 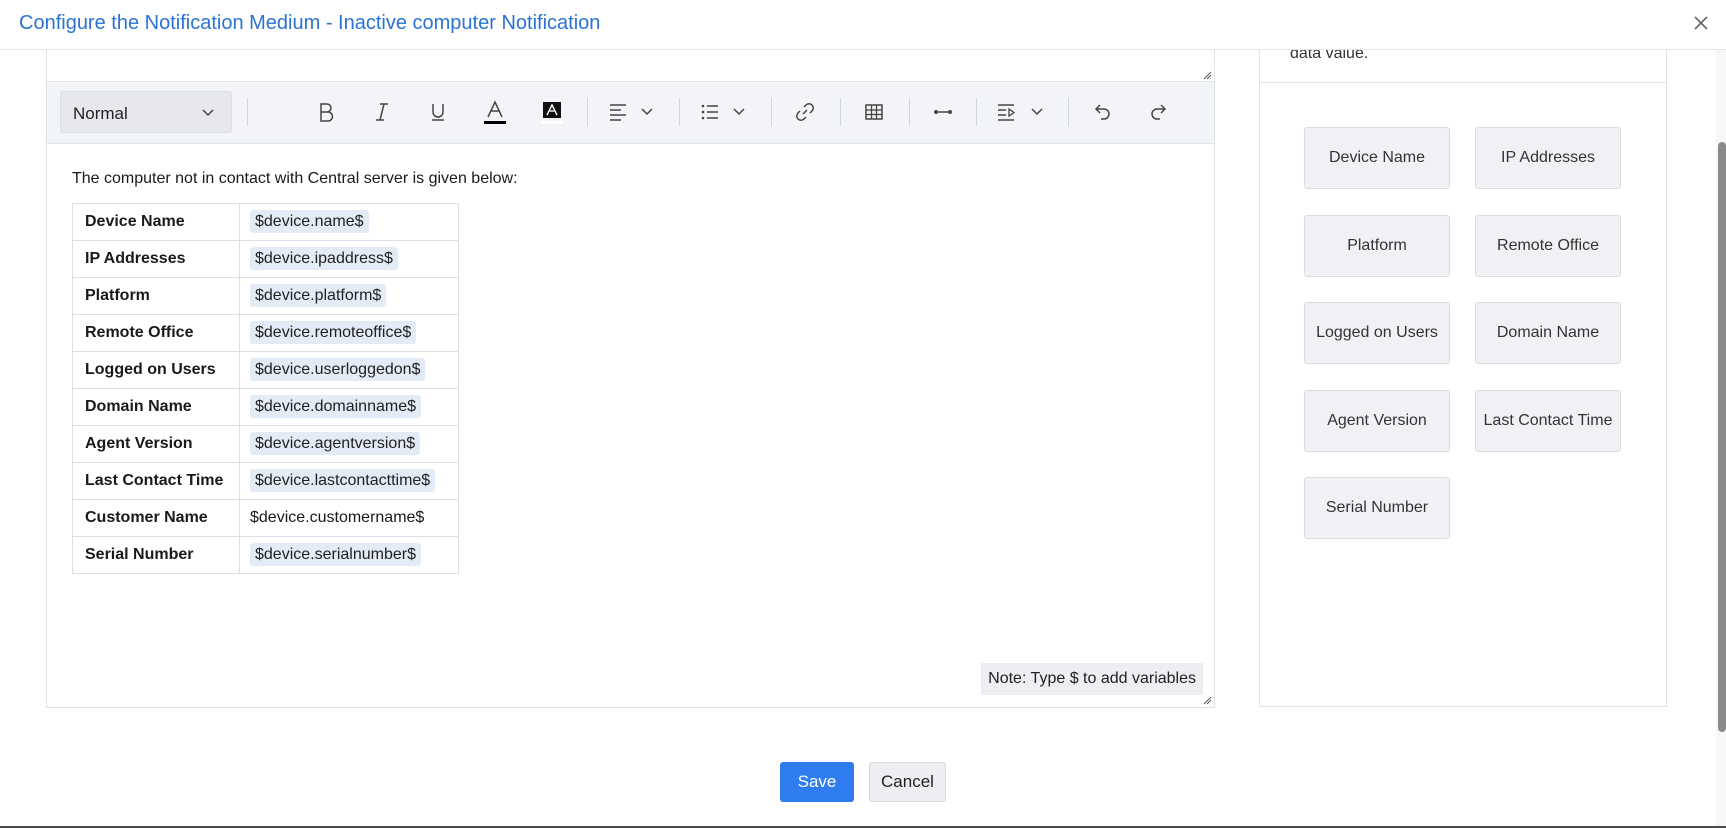 What do you see at coordinates (1722, 437) in the screenshot?
I see `scrollbar-thumb` at bounding box center [1722, 437].